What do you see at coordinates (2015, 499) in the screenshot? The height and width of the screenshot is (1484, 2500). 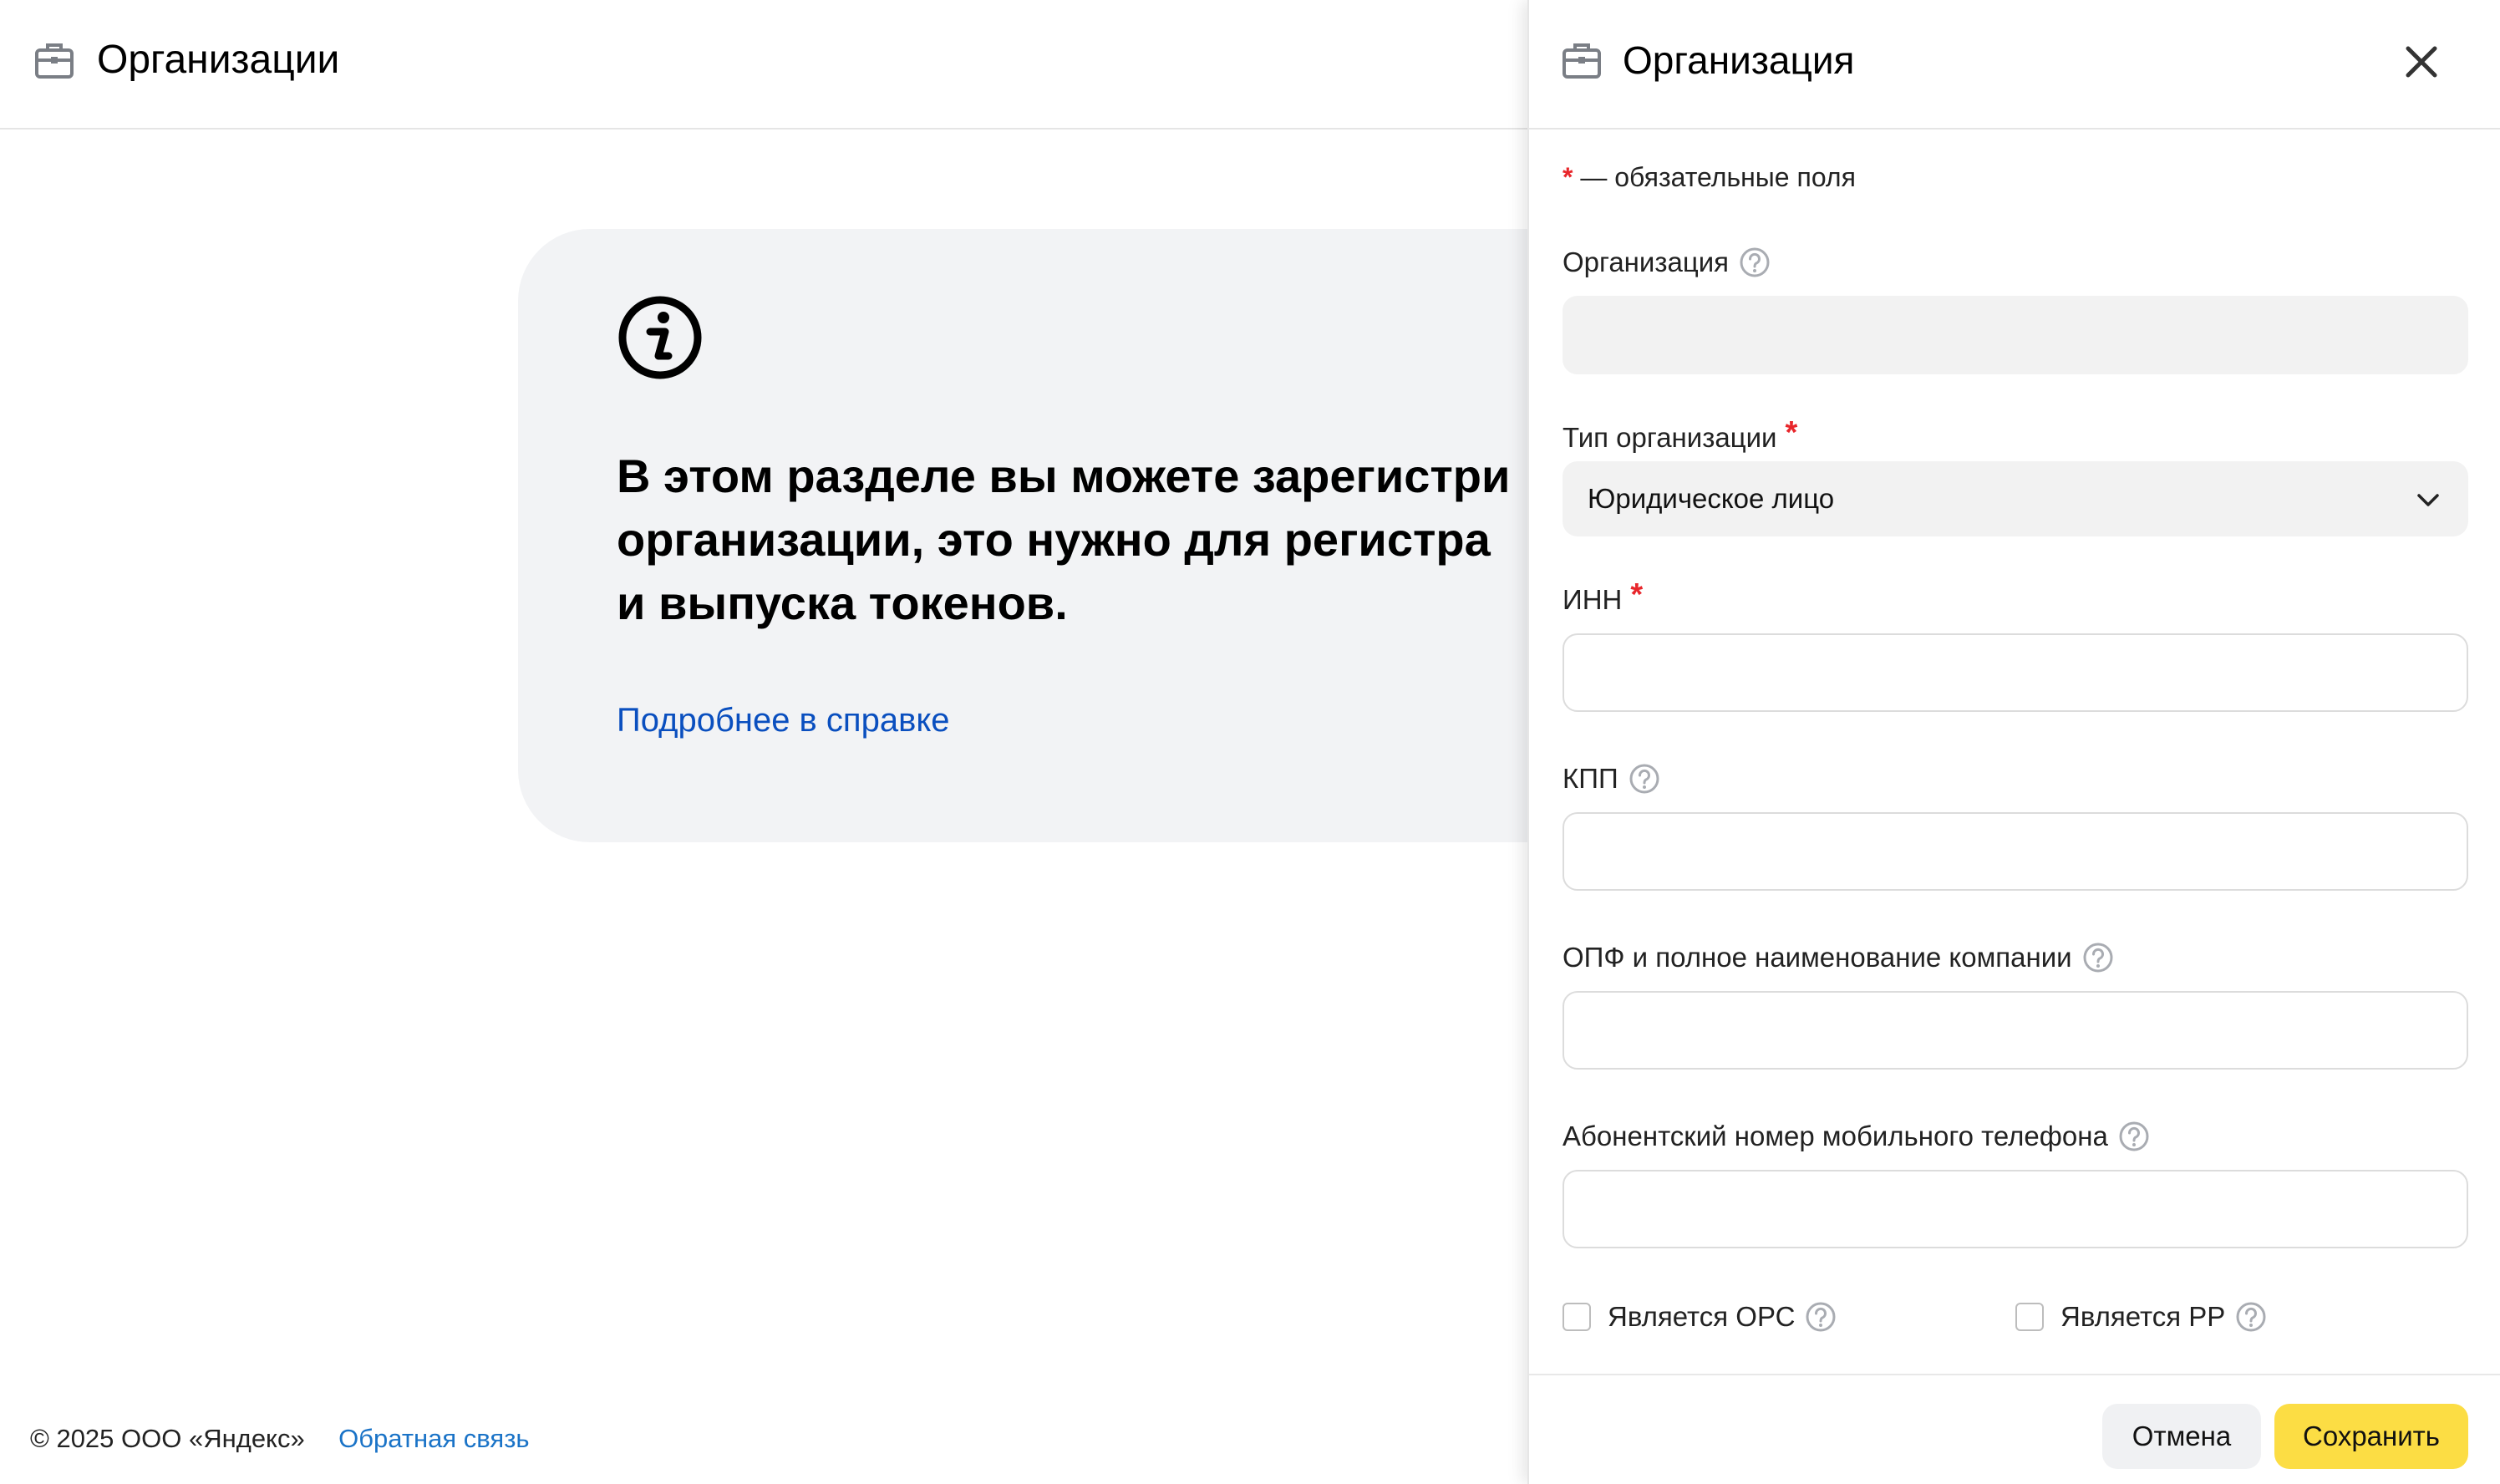 I see `org-type-select: Юридическое лицо` at bounding box center [2015, 499].